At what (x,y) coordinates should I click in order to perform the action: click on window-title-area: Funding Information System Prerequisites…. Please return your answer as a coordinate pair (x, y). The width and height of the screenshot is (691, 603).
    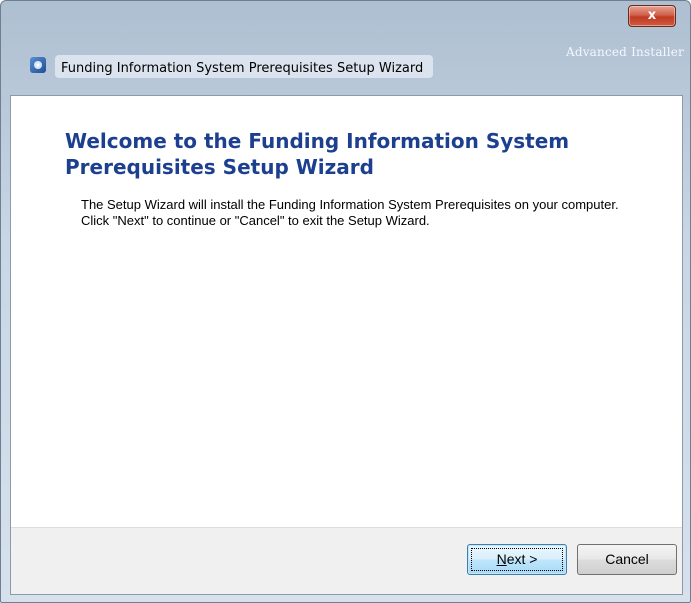
    Looking at the image, I should click on (244, 66).